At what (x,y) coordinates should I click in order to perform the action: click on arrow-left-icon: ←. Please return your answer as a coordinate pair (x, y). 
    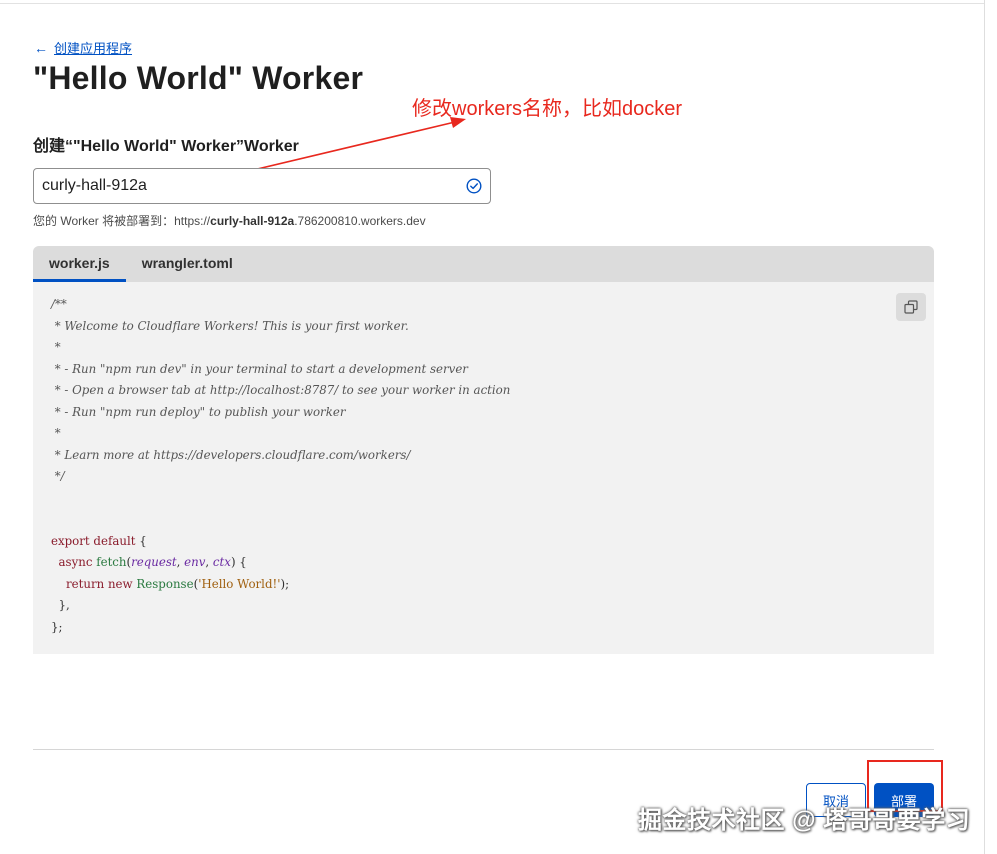
    Looking at the image, I should click on (41, 47).